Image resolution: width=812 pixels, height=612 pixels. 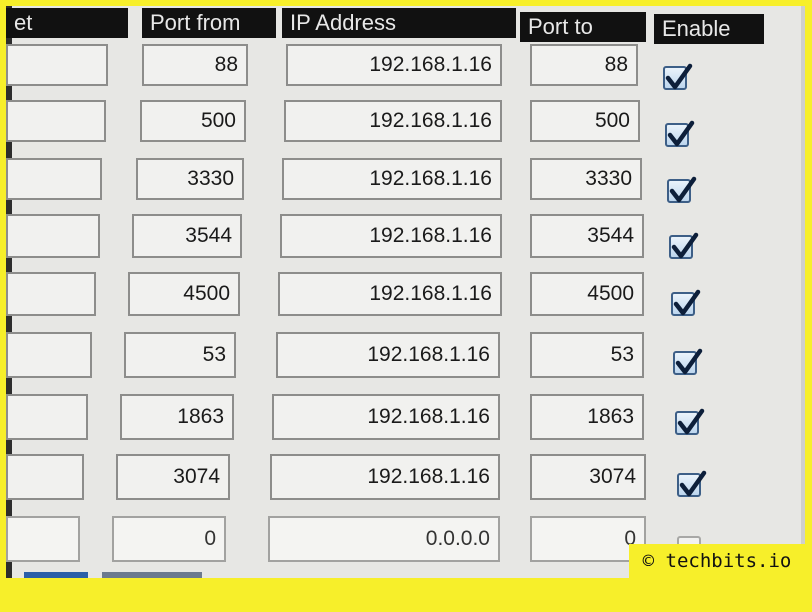 What do you see at coordinates (195, 65) in the screenshot?
I see `port-from-input: 88` at bounding box center [195, 65].